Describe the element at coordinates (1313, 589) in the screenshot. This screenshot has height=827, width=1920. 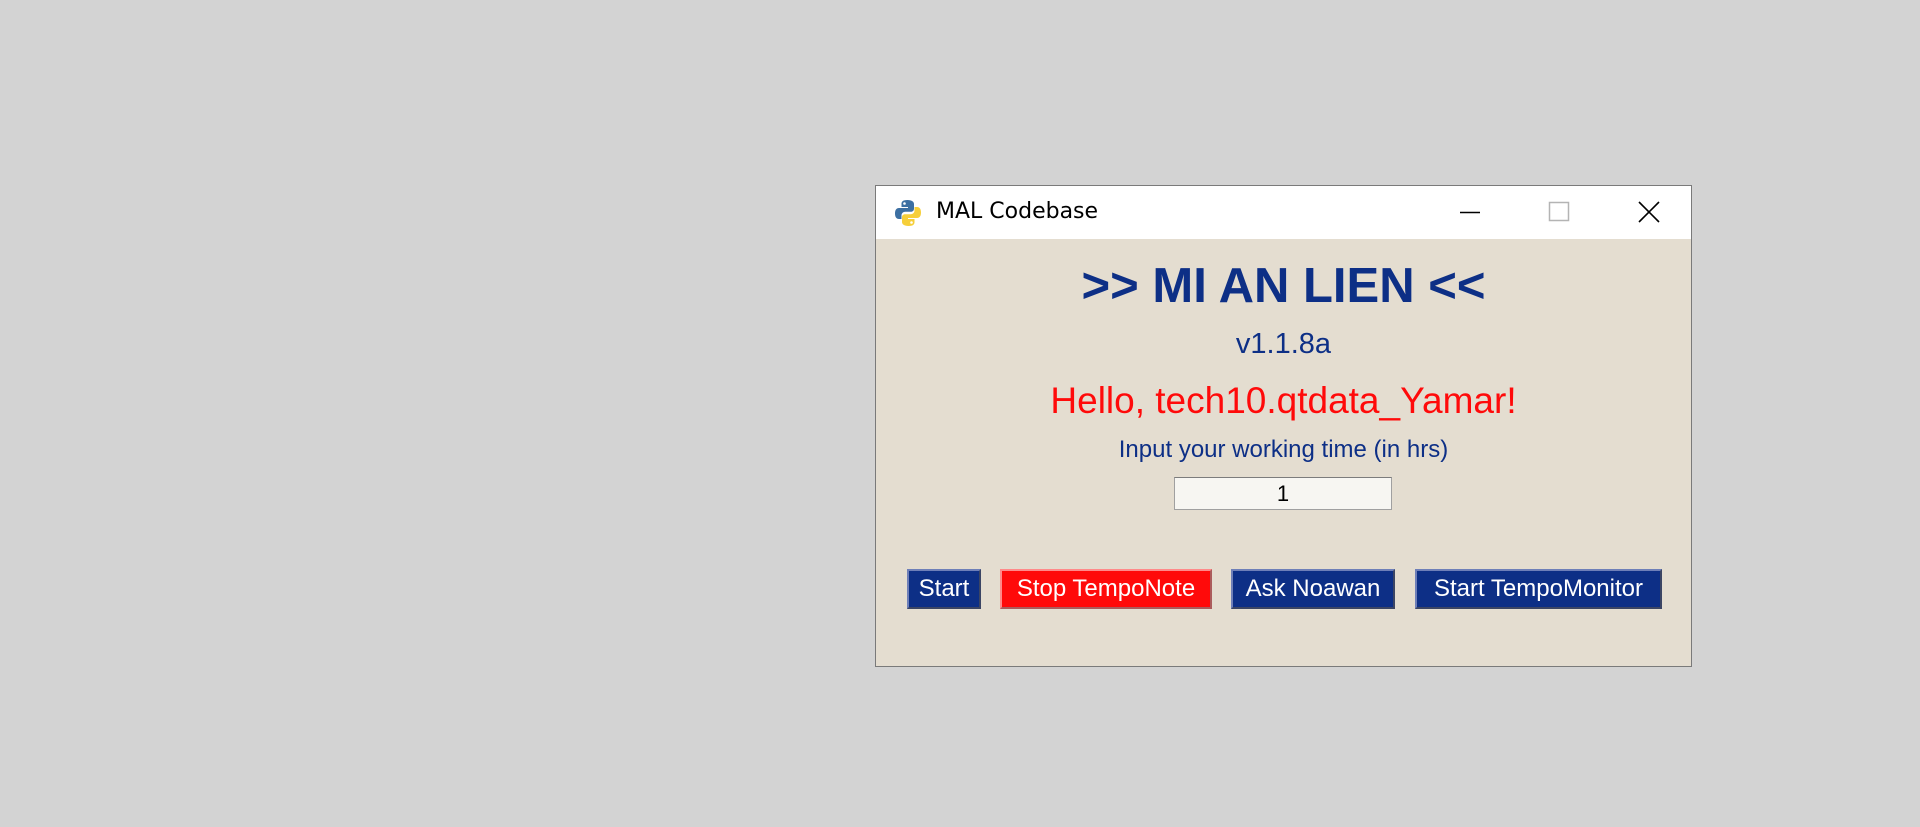
I see `ask-noawan-button: Ask Noawan` at that location.